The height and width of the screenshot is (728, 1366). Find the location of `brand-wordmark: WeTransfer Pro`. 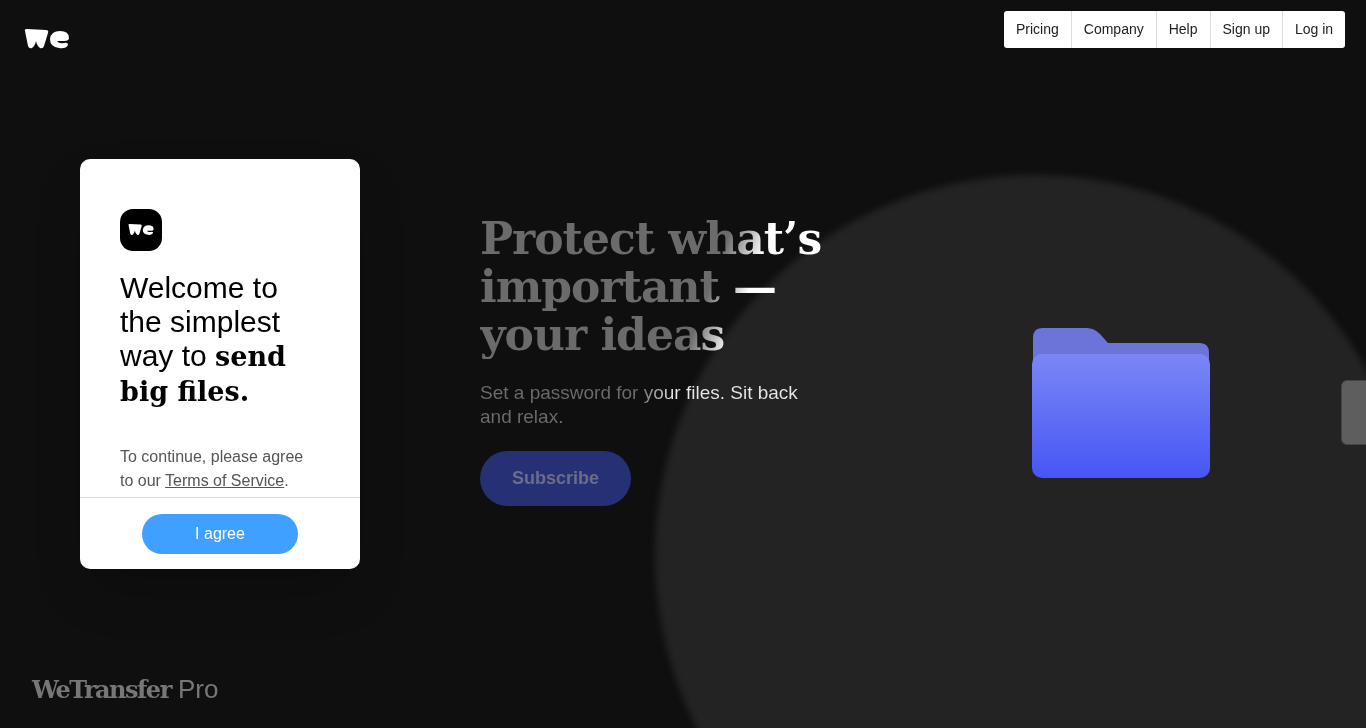

brand-wordmark: WeTransfer Pro is located at coordinates (125, 689).